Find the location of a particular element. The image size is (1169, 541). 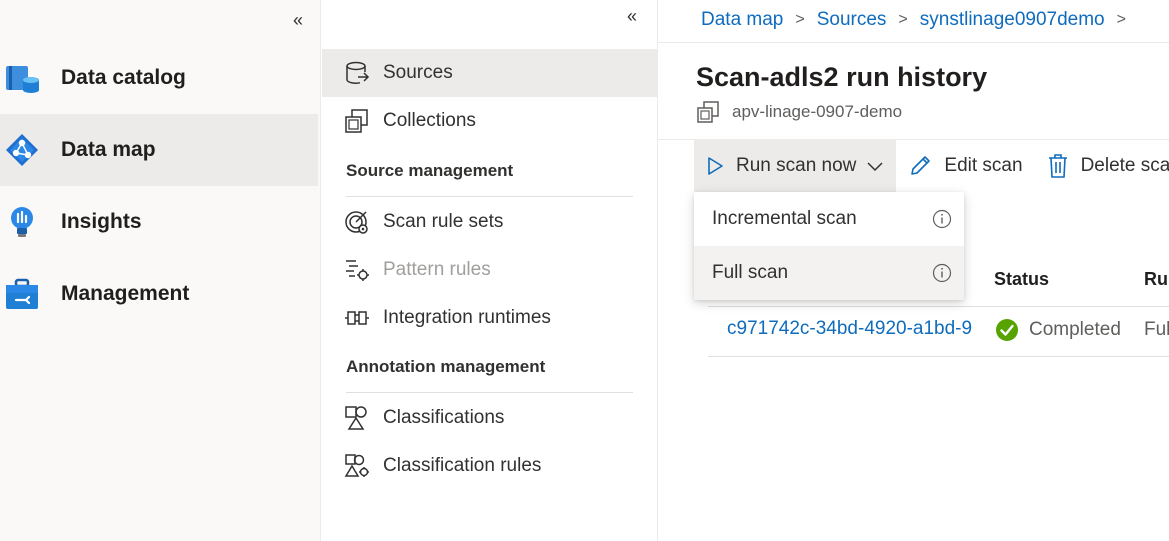

status-cell: Completed is located at coordinates (1058, 330).